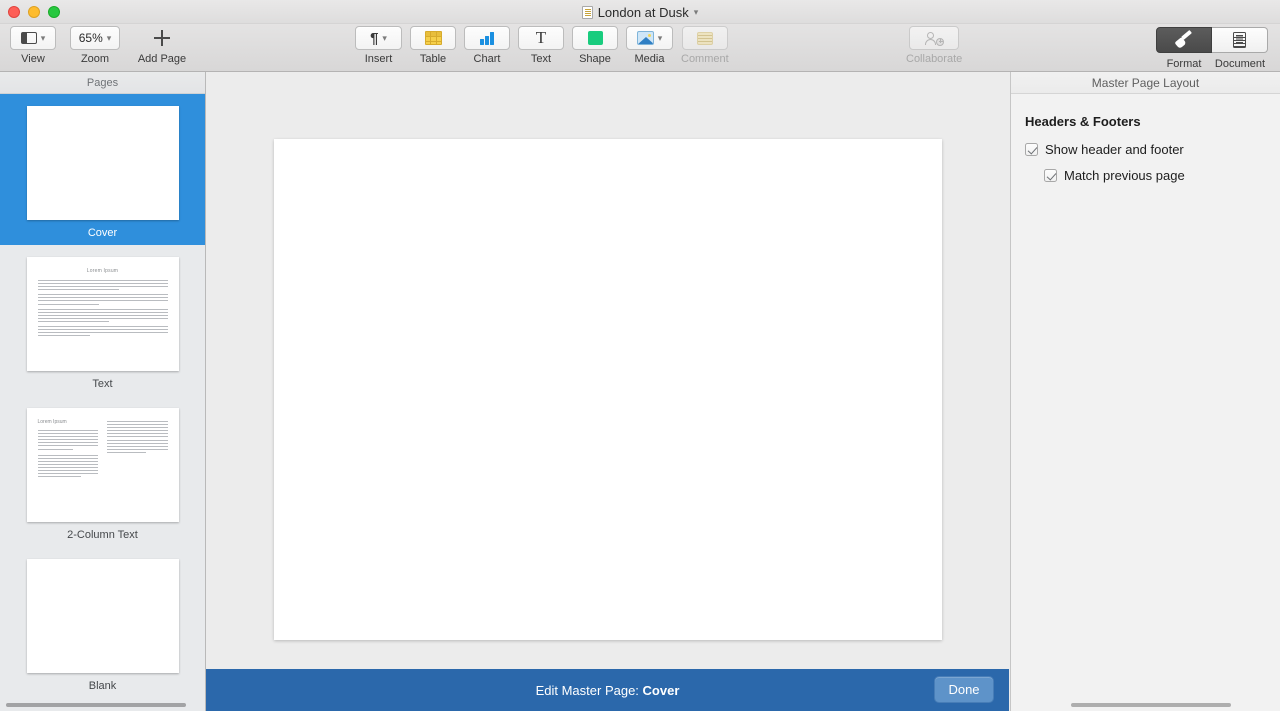 The width and height of the screenshot is (1280, 711). What do you see at coordinates (103, 308) in the screenshot?
I see `thumbnail-text-lines` at bounding box center [103, 308].